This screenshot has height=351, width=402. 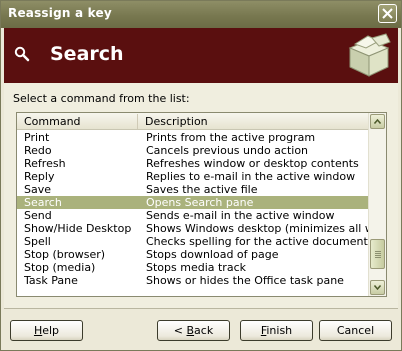 What do you see at coordinates (77, 121) in the screenshot?
I see `column-header-command: Command` at bounding box center [77, 121].